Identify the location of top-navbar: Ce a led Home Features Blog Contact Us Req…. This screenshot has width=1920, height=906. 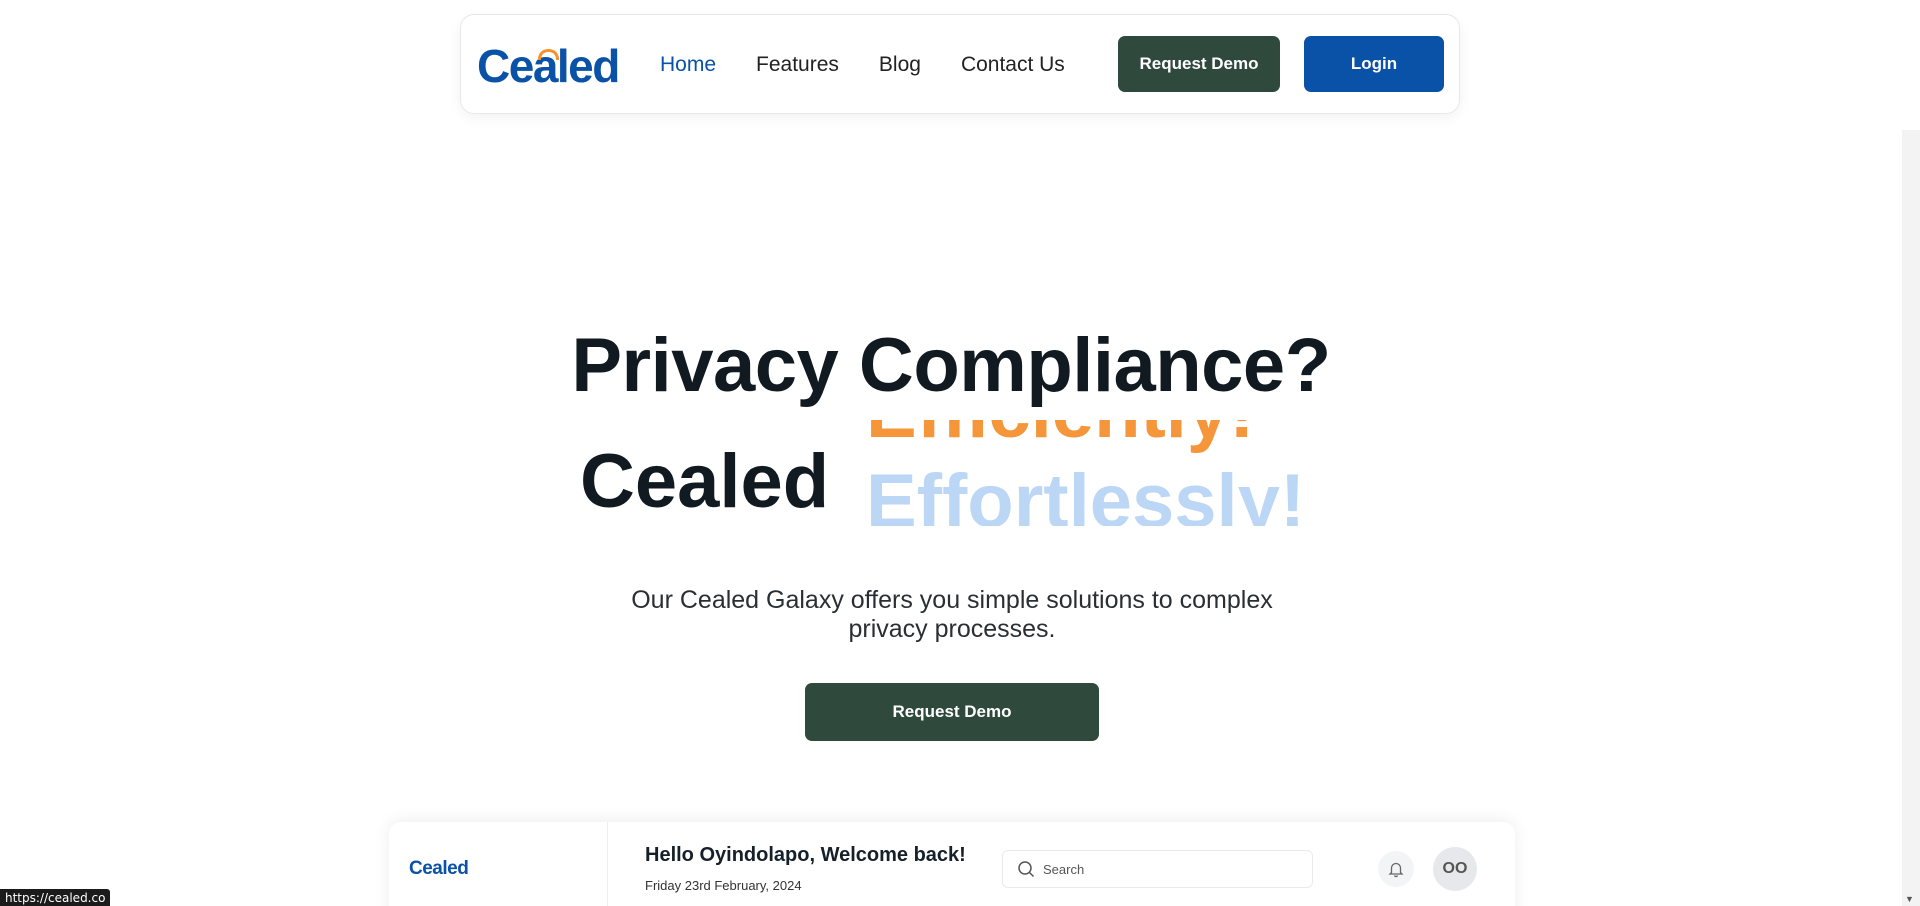
(960, 64).